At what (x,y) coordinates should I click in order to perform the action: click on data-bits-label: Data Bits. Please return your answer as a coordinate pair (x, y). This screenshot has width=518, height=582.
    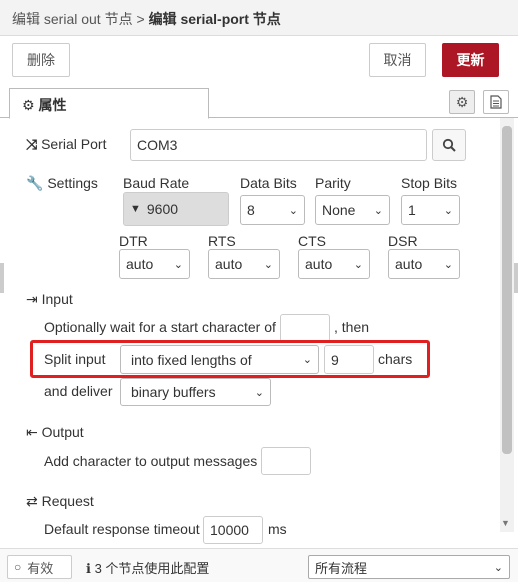
    Looking at the image, I should click on (268, 183).